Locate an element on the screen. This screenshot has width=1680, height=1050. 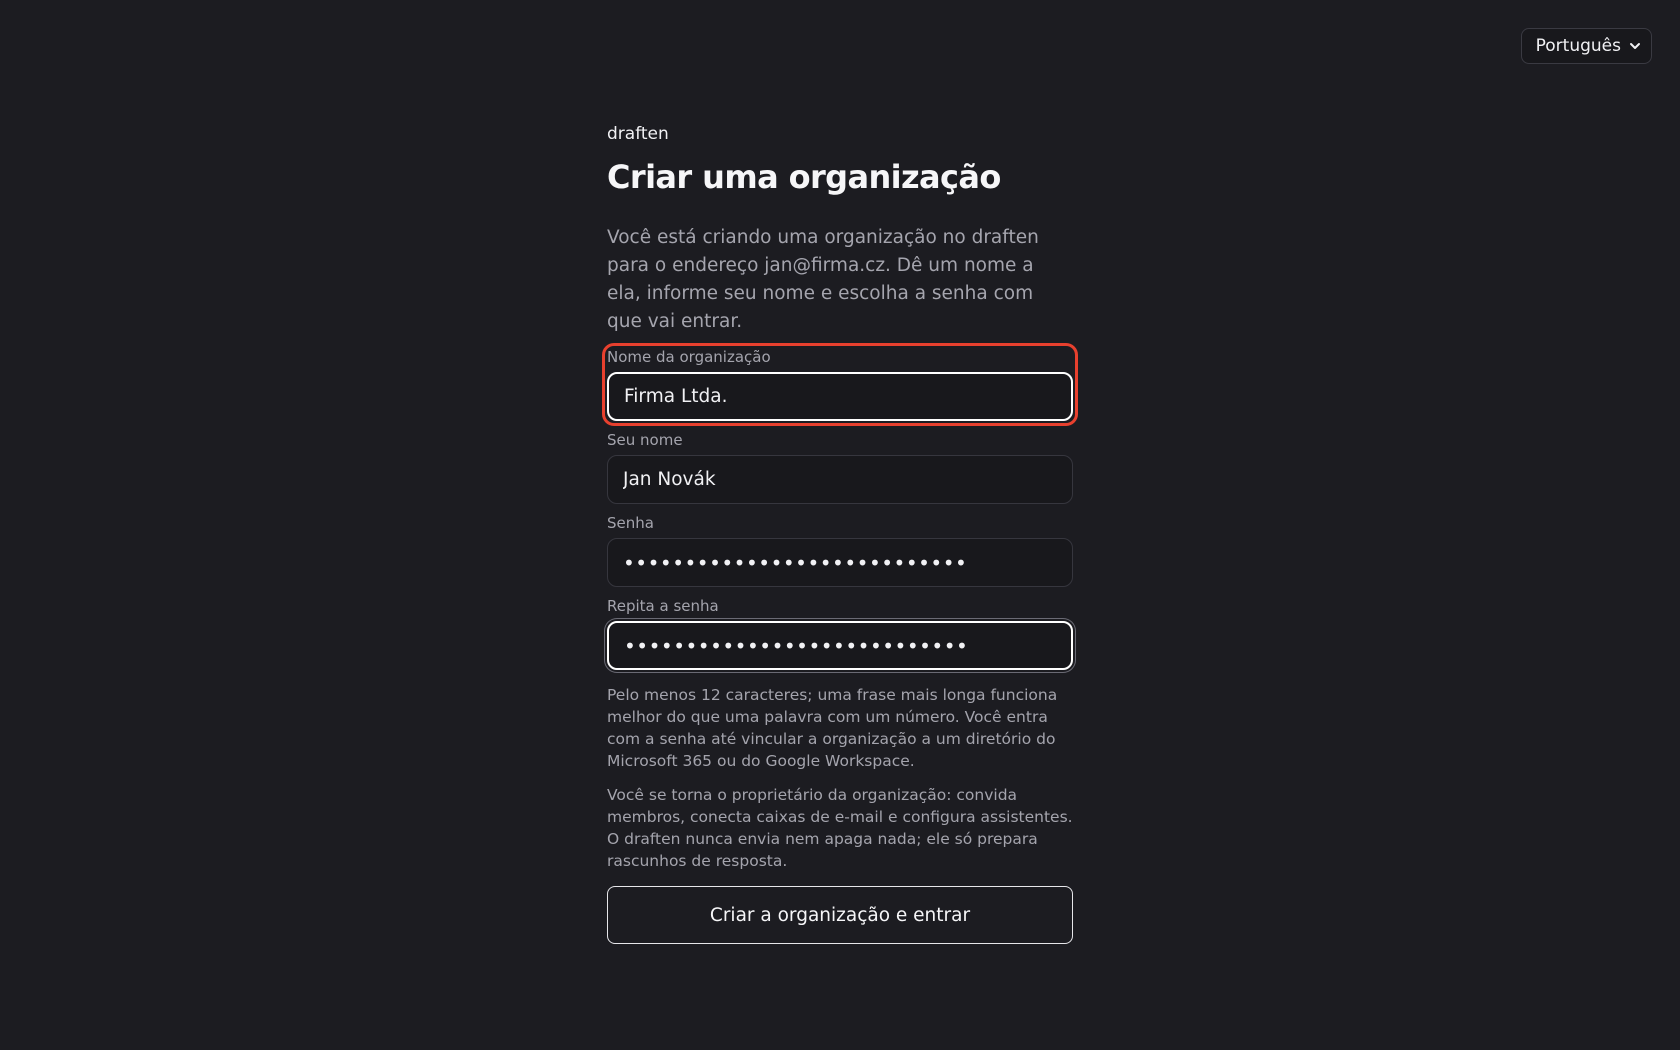
password-field: Senha is located at coordinates (840, 550).